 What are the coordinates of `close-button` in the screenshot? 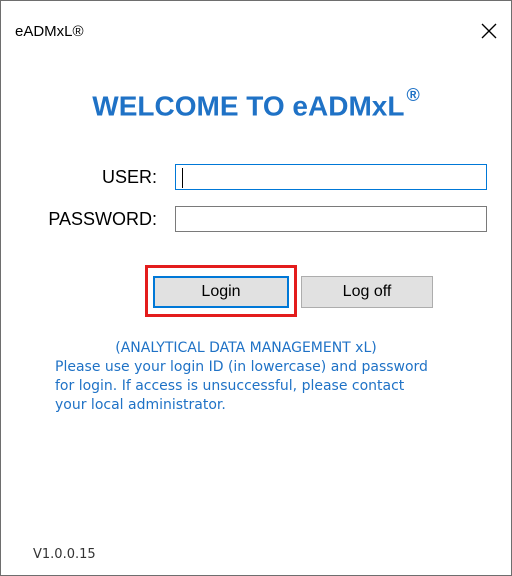 It's located at (489, 31).